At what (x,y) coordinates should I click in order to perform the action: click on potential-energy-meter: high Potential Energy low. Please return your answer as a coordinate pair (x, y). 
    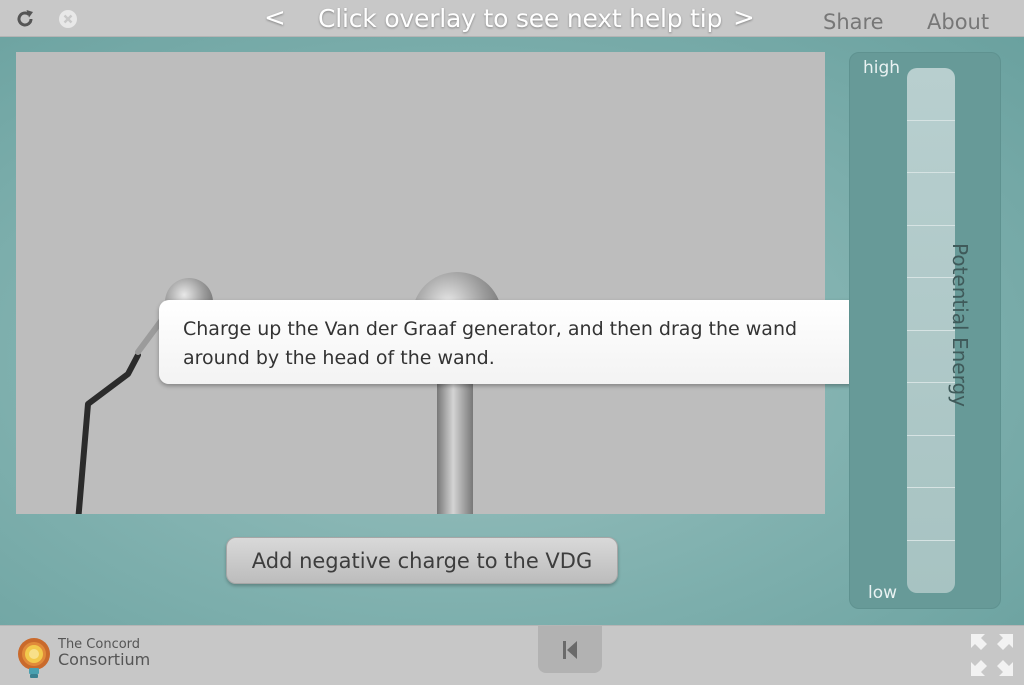
    Looking at the image, I should click on (925, 330).